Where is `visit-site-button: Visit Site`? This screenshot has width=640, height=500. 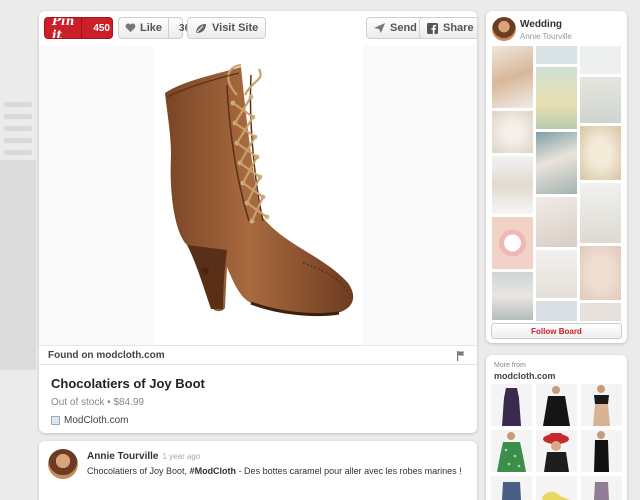
visit-site-button: Visit Site is located at coordinates (227, 28).